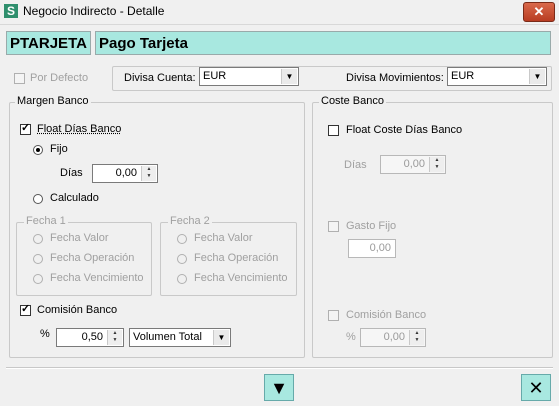  What do you see at coordinates (279, 12) in the screenshot?
I see `title-bar: S Negocio Indirecto - Detalle ✕` at bounding box center [279, 12].